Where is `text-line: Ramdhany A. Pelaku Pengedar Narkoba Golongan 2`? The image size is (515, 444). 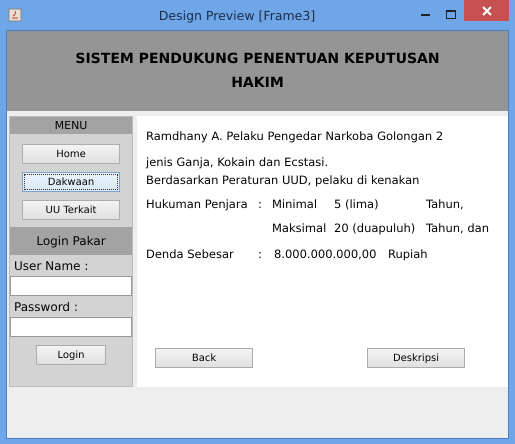 text-line: Ramdhany A. Pelaku Pengedar Narkoba Golongan 2 is located at coordinates (295, 136).